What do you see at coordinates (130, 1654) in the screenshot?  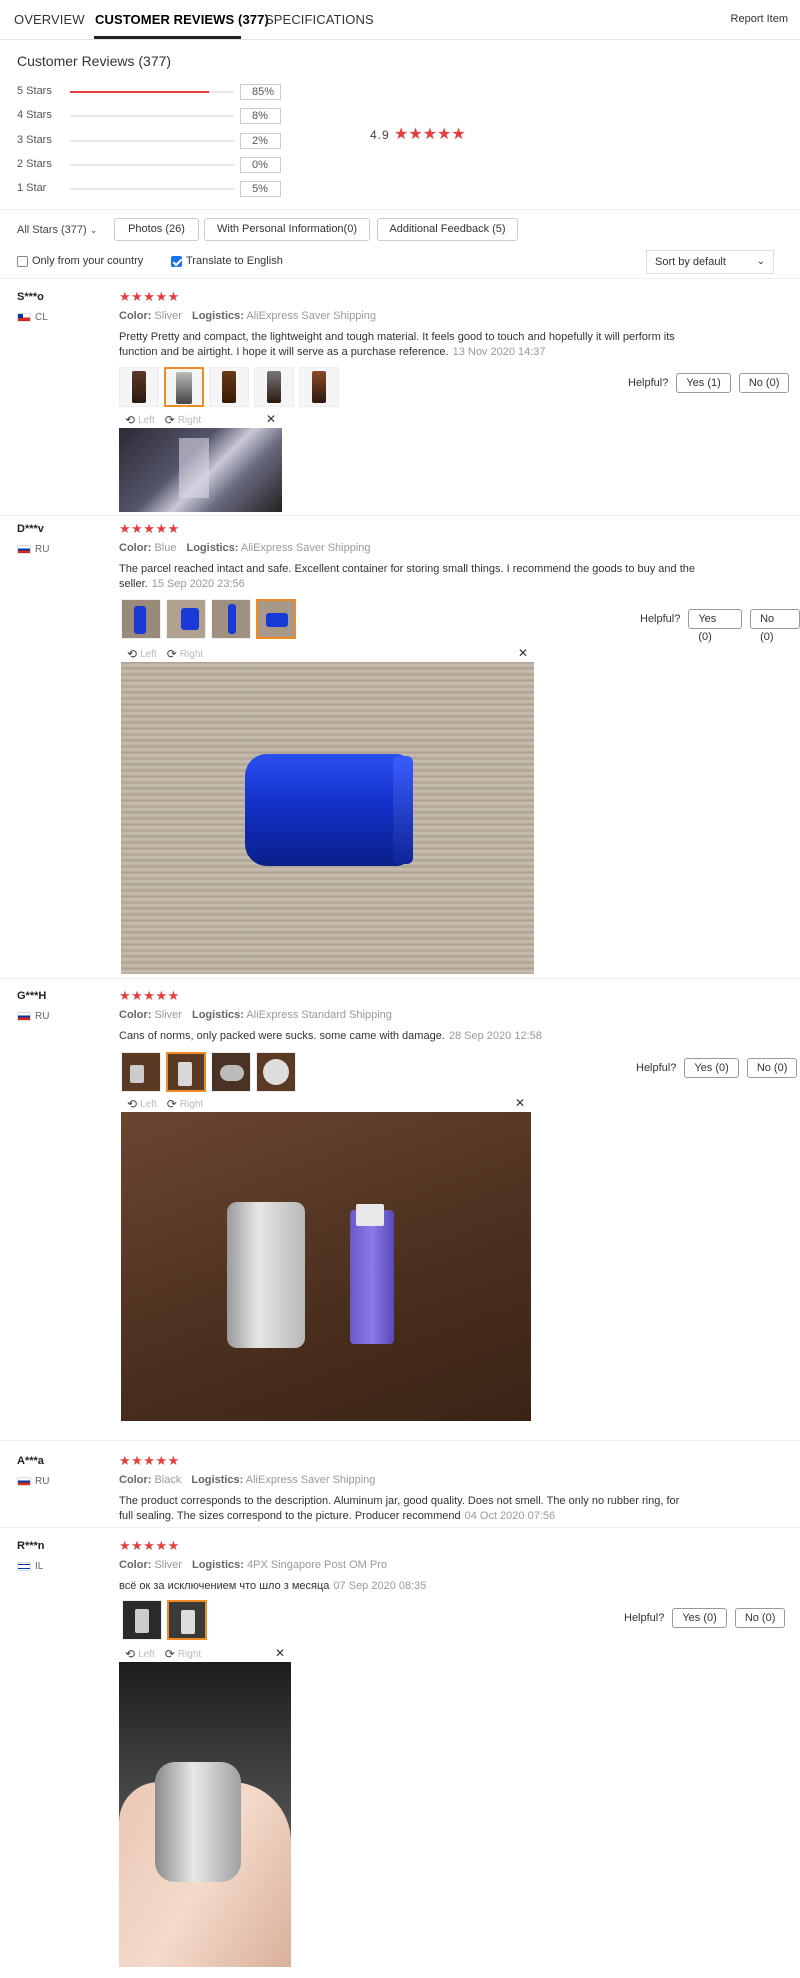 I see `rotate-left-icon: ⟲` at bounding box center [130, 1654].